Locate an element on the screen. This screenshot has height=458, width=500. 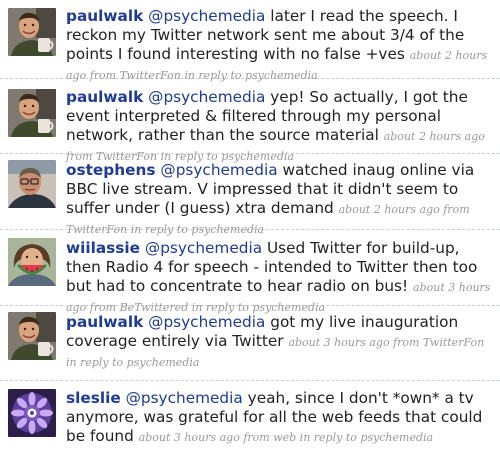
woman-with-watermelon-avatar is located at coordinates (32, 262).